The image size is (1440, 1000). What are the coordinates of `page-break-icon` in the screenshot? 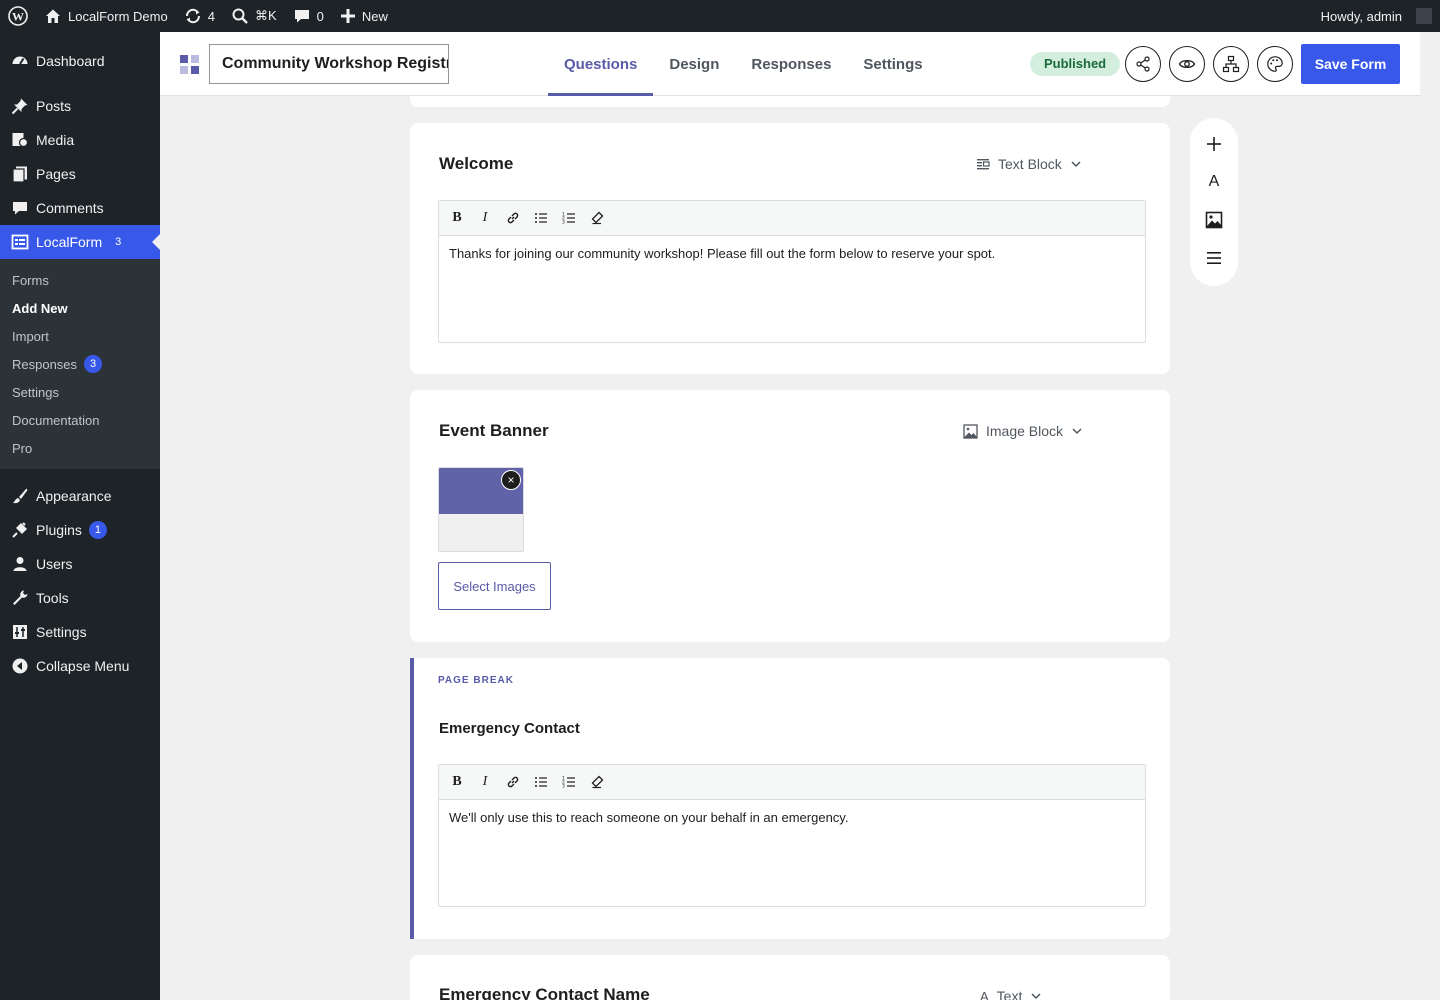 It's located at (1214, 258).